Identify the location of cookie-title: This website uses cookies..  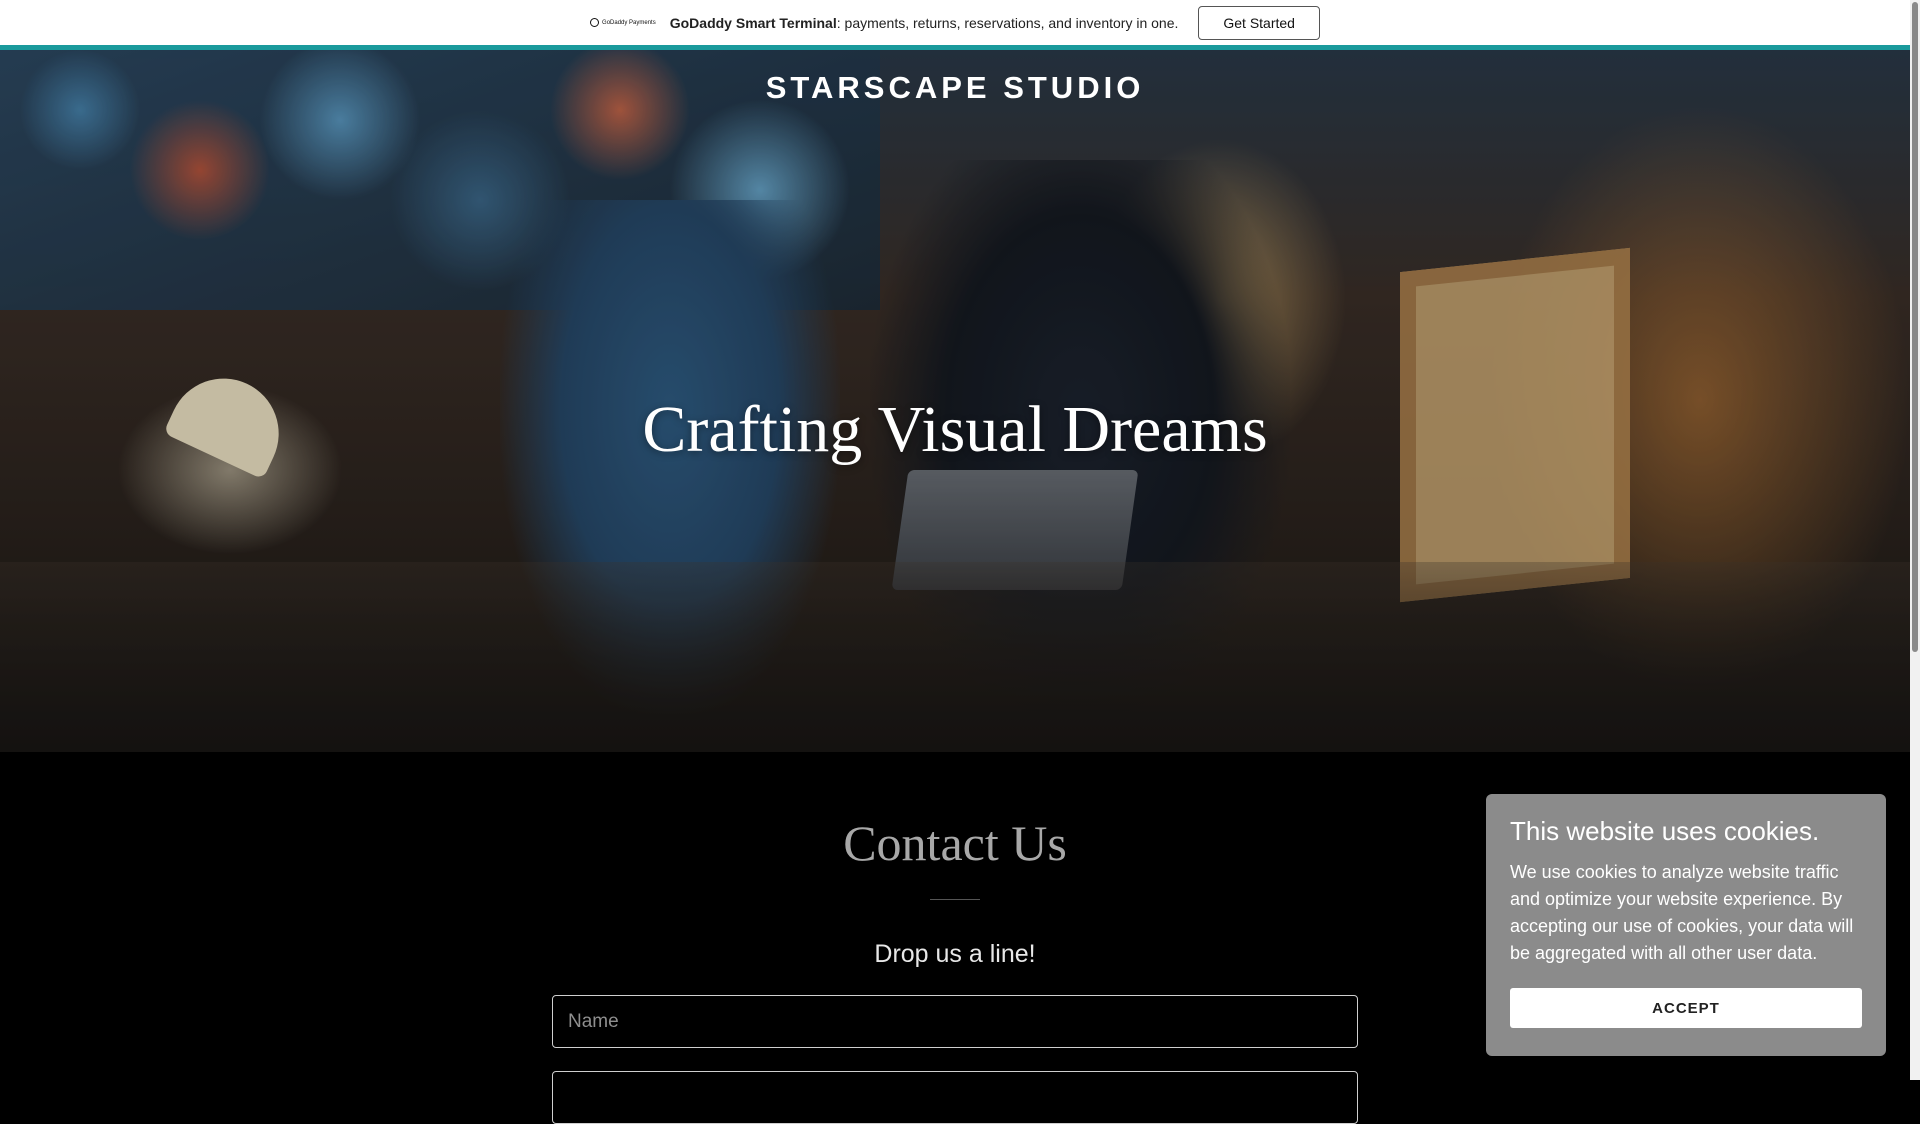
(1665, 831).